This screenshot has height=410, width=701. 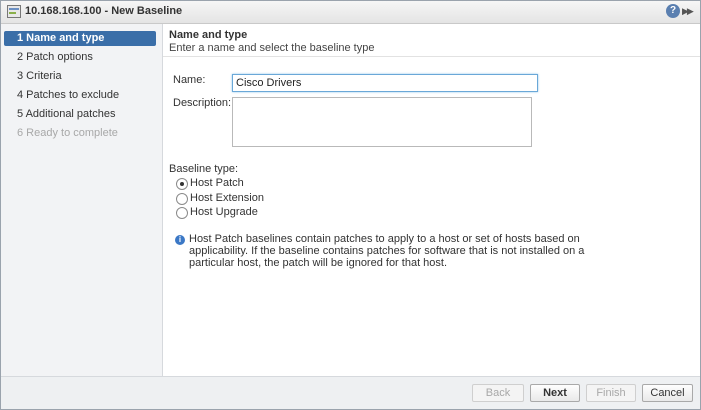 I want to click on window-title: 10.168.168.100 - New Baseline, so click(x=104, y=11).